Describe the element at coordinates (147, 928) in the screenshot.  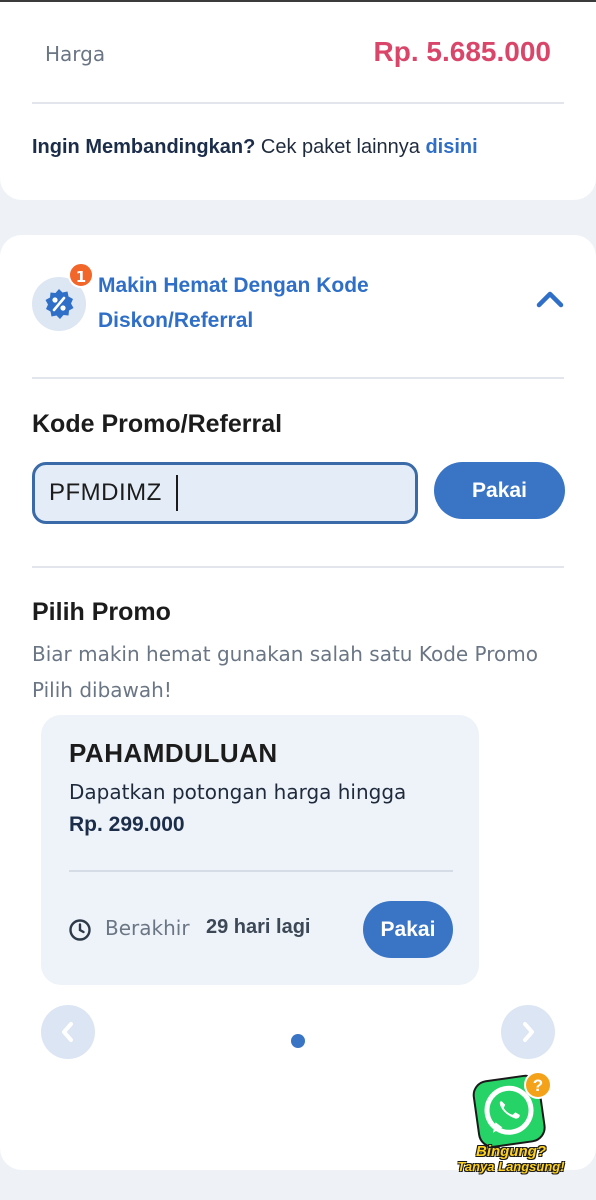
I see `expire-label: Berakhir` at that location.